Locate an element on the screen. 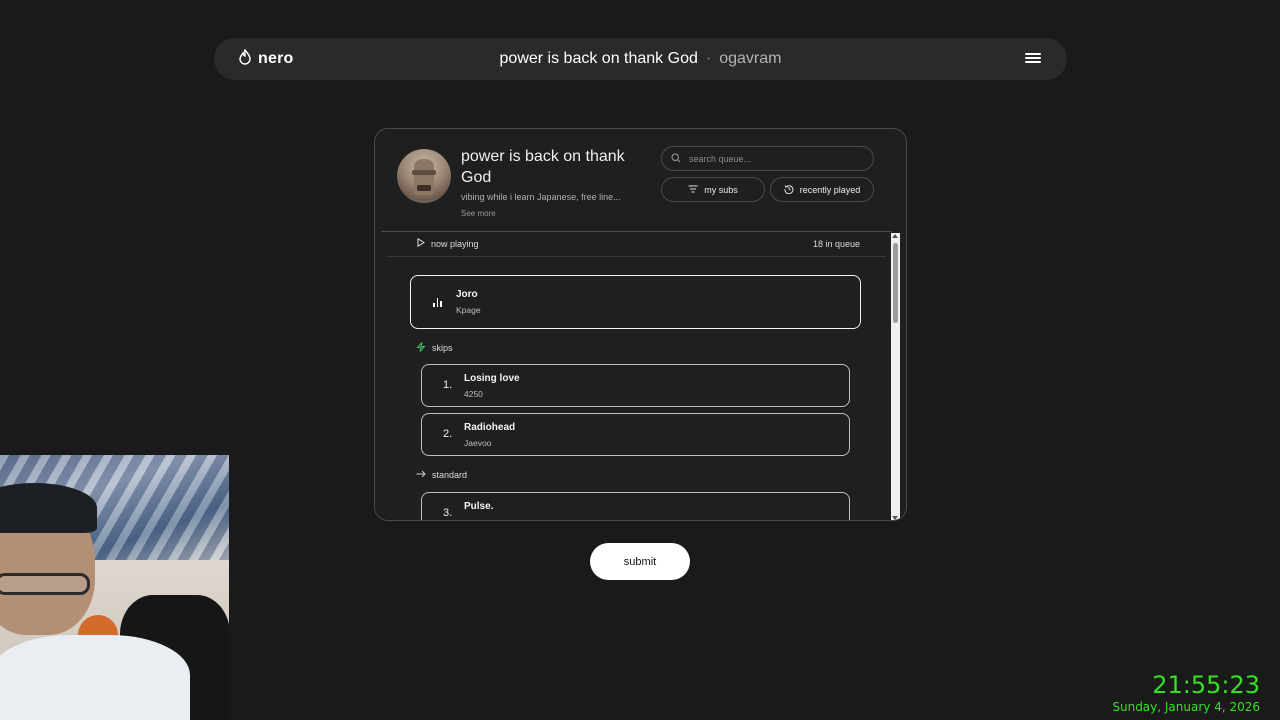  scroll-down-icon is located at coordinates (895, 518).